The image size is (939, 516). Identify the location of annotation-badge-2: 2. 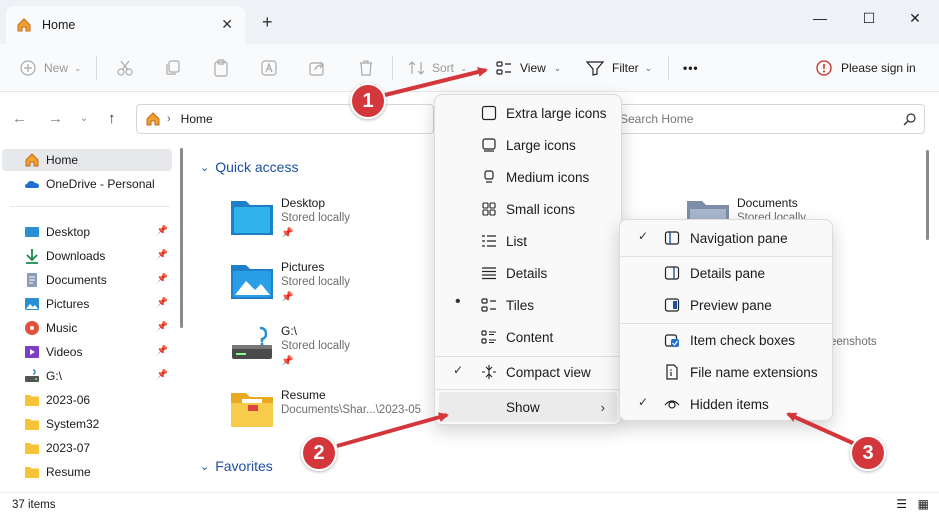
(319, 453).